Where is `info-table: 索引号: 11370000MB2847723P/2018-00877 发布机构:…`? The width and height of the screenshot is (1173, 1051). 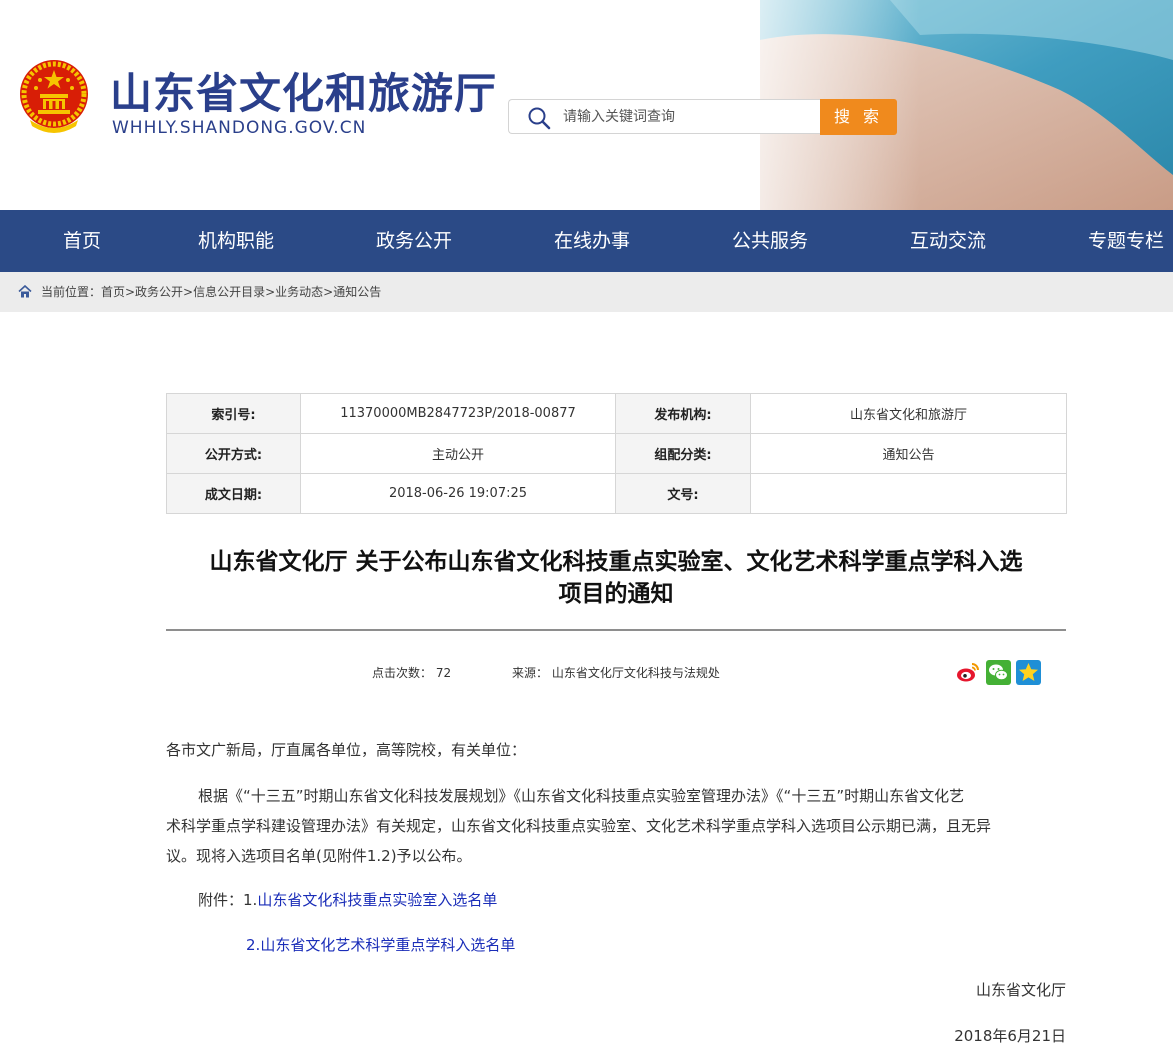 info-table: 索引号: 11370000MB2847723P/2018-00877 发布机构:… is located at coordinates (616, 453).